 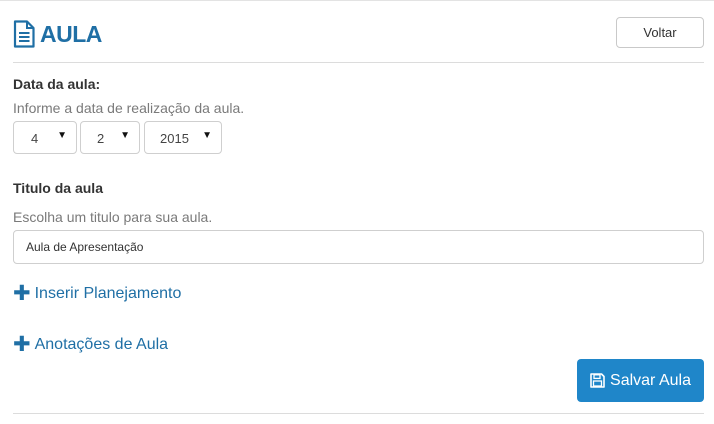 I want to click on day-select: 4 ▼, so click(x=45, y=137).